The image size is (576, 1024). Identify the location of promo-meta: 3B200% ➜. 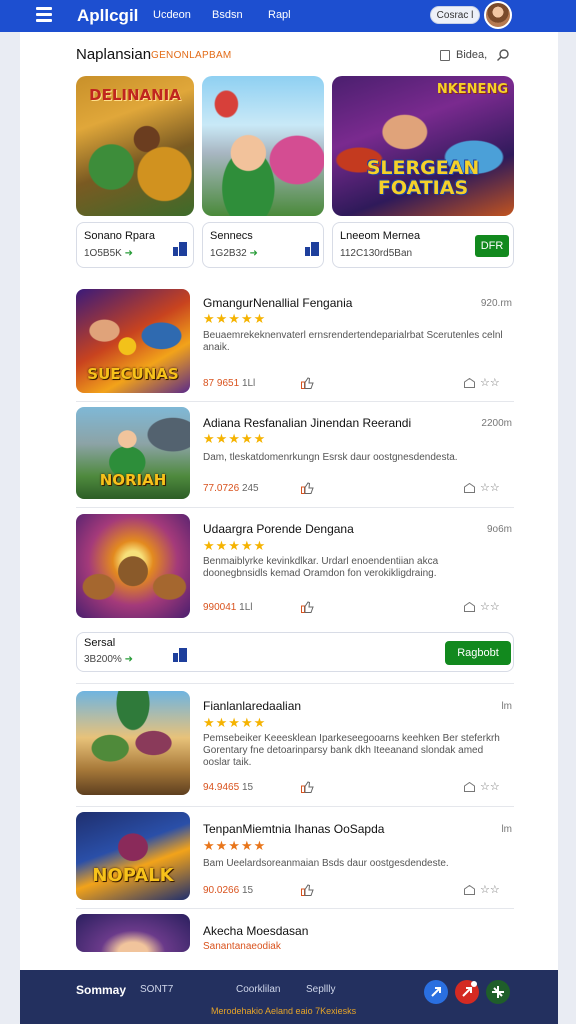
(108, 659).